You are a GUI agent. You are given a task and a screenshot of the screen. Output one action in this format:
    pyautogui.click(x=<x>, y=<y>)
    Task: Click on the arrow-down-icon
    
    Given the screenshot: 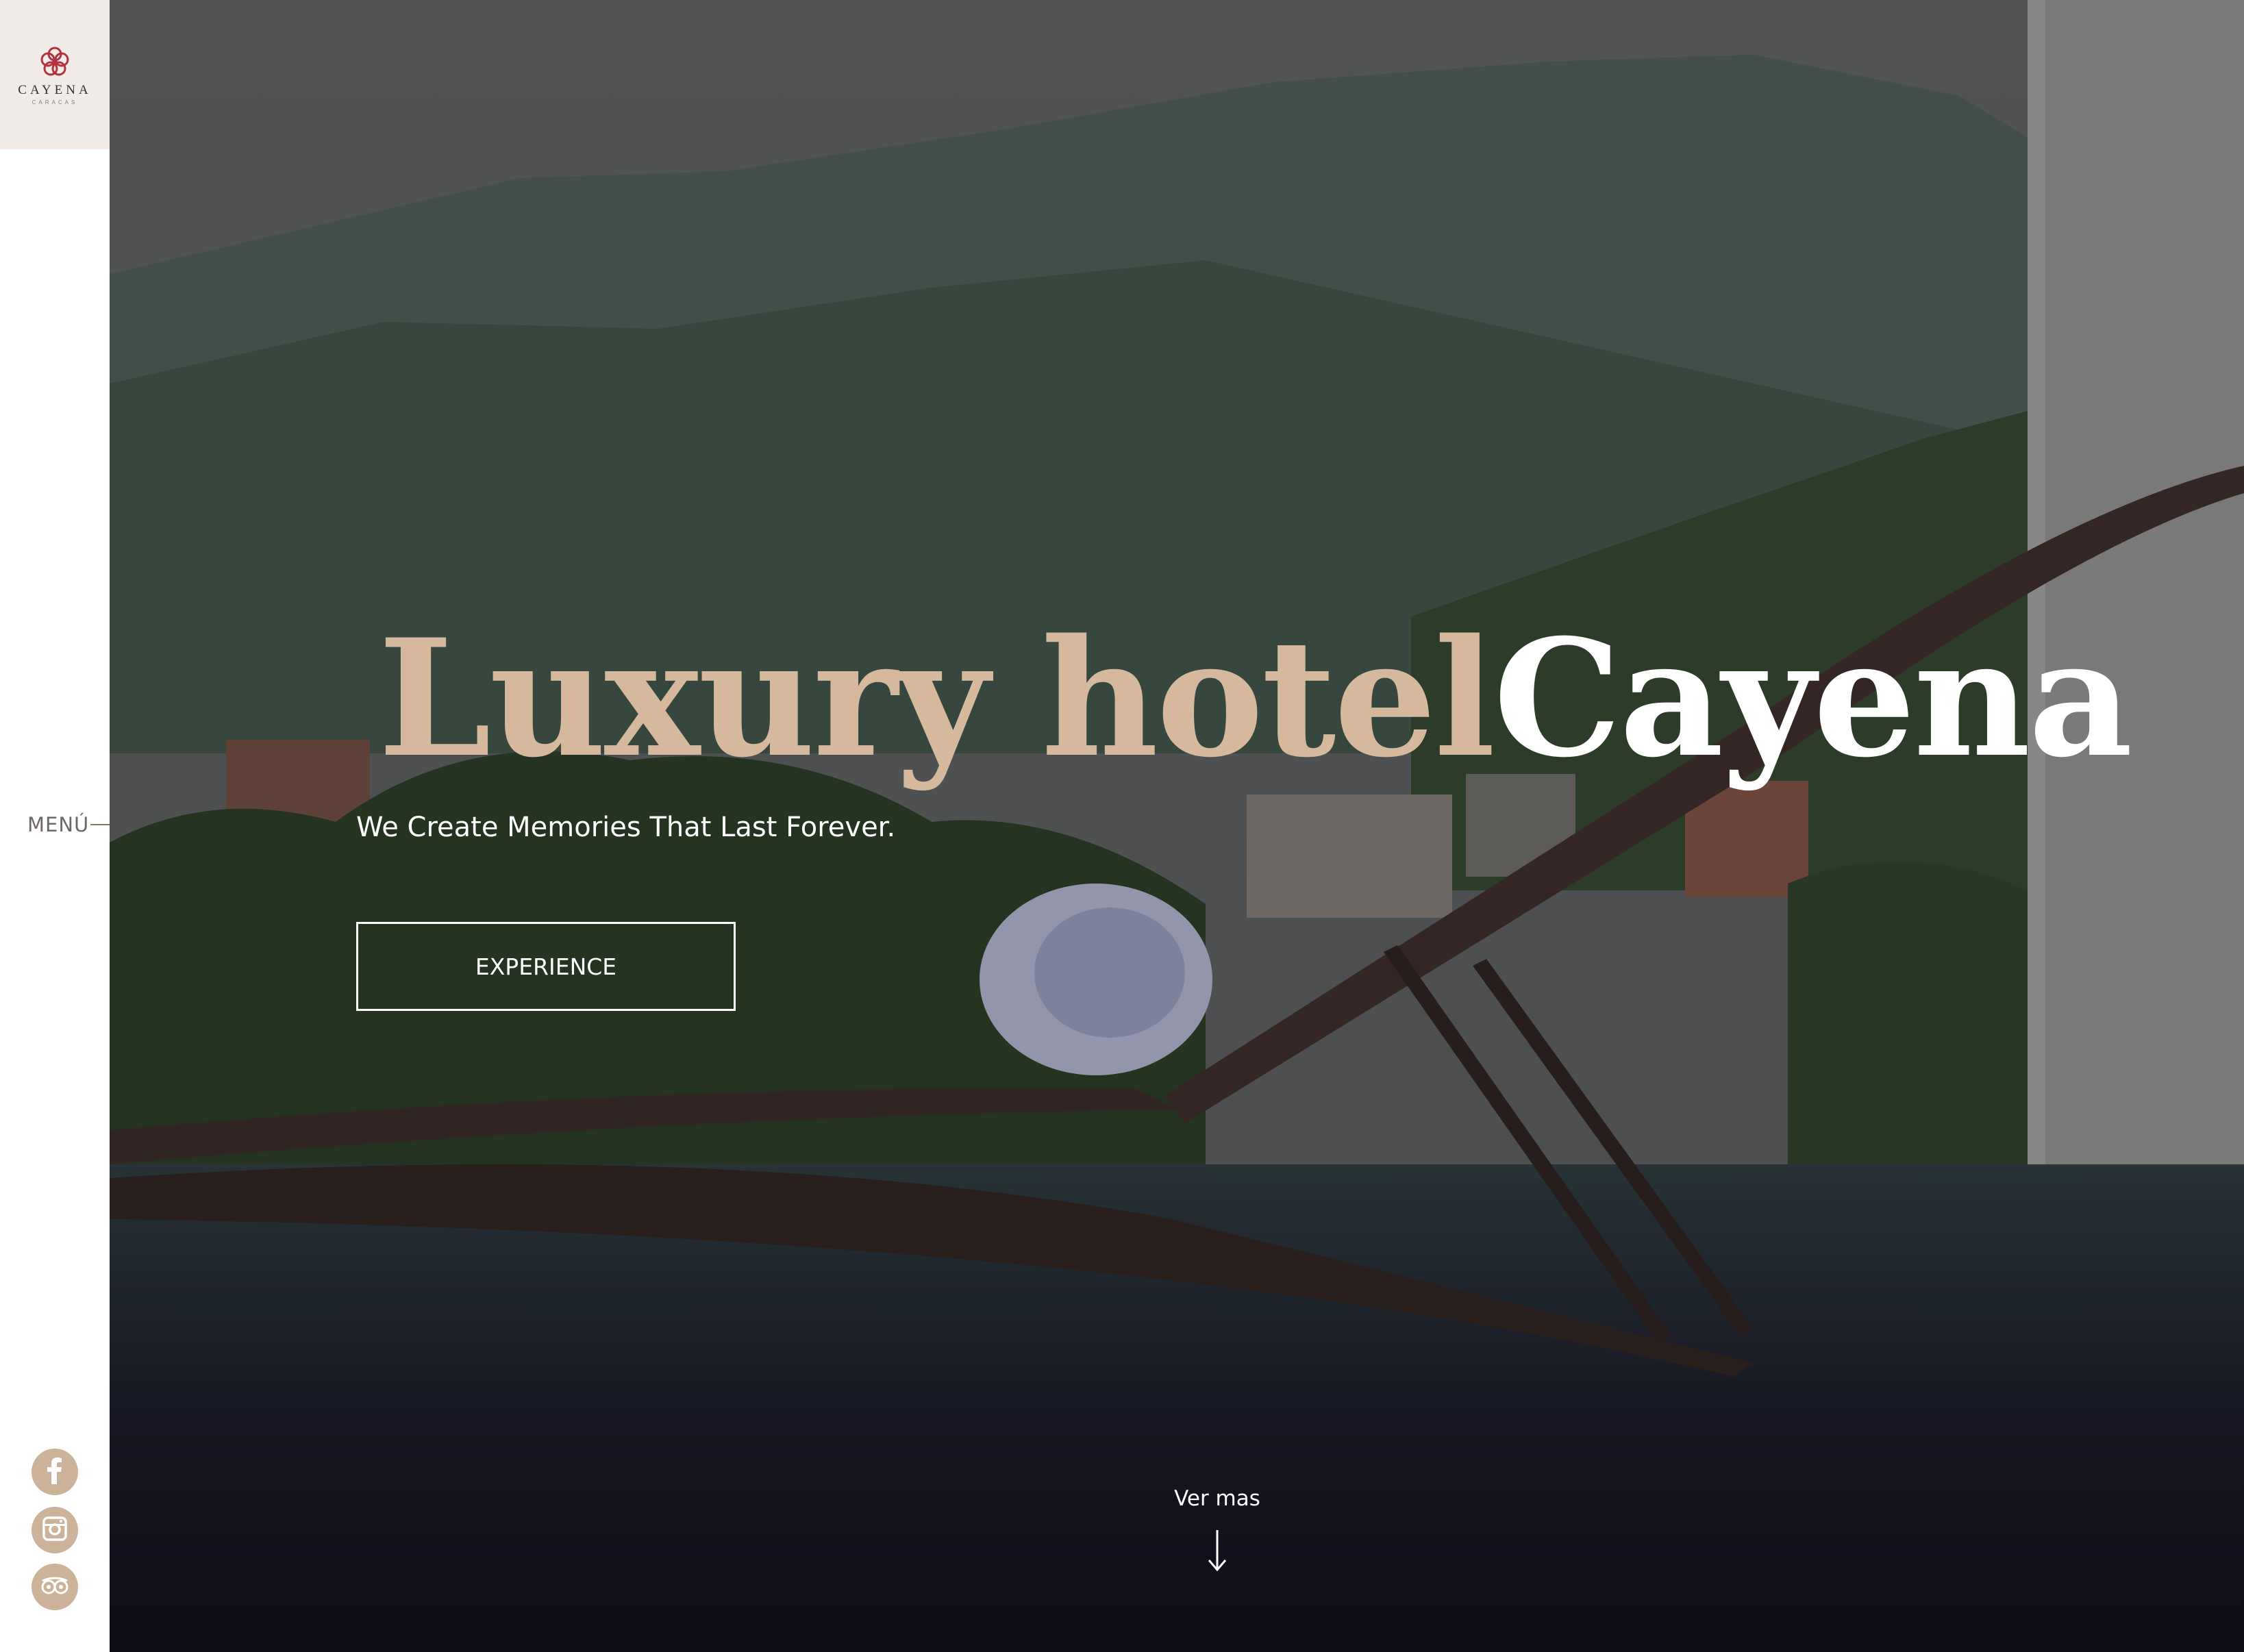 What is the action you would take?
    pyautogui.click(x=1217, y=1551)
    